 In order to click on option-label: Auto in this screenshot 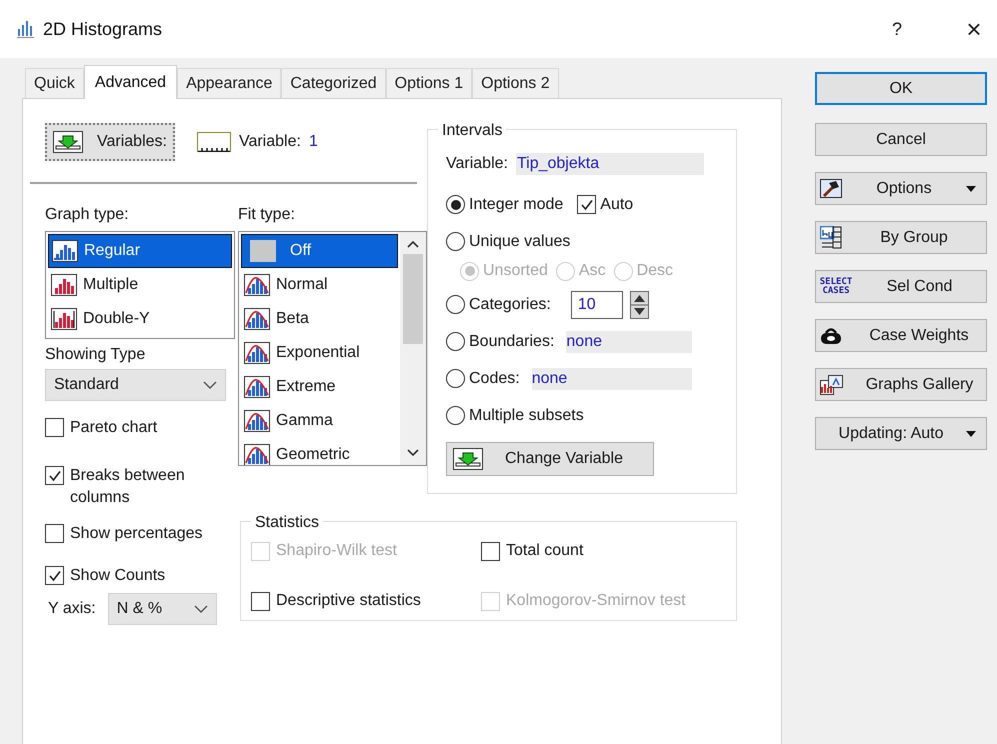, I will do `click(617, 204)`.